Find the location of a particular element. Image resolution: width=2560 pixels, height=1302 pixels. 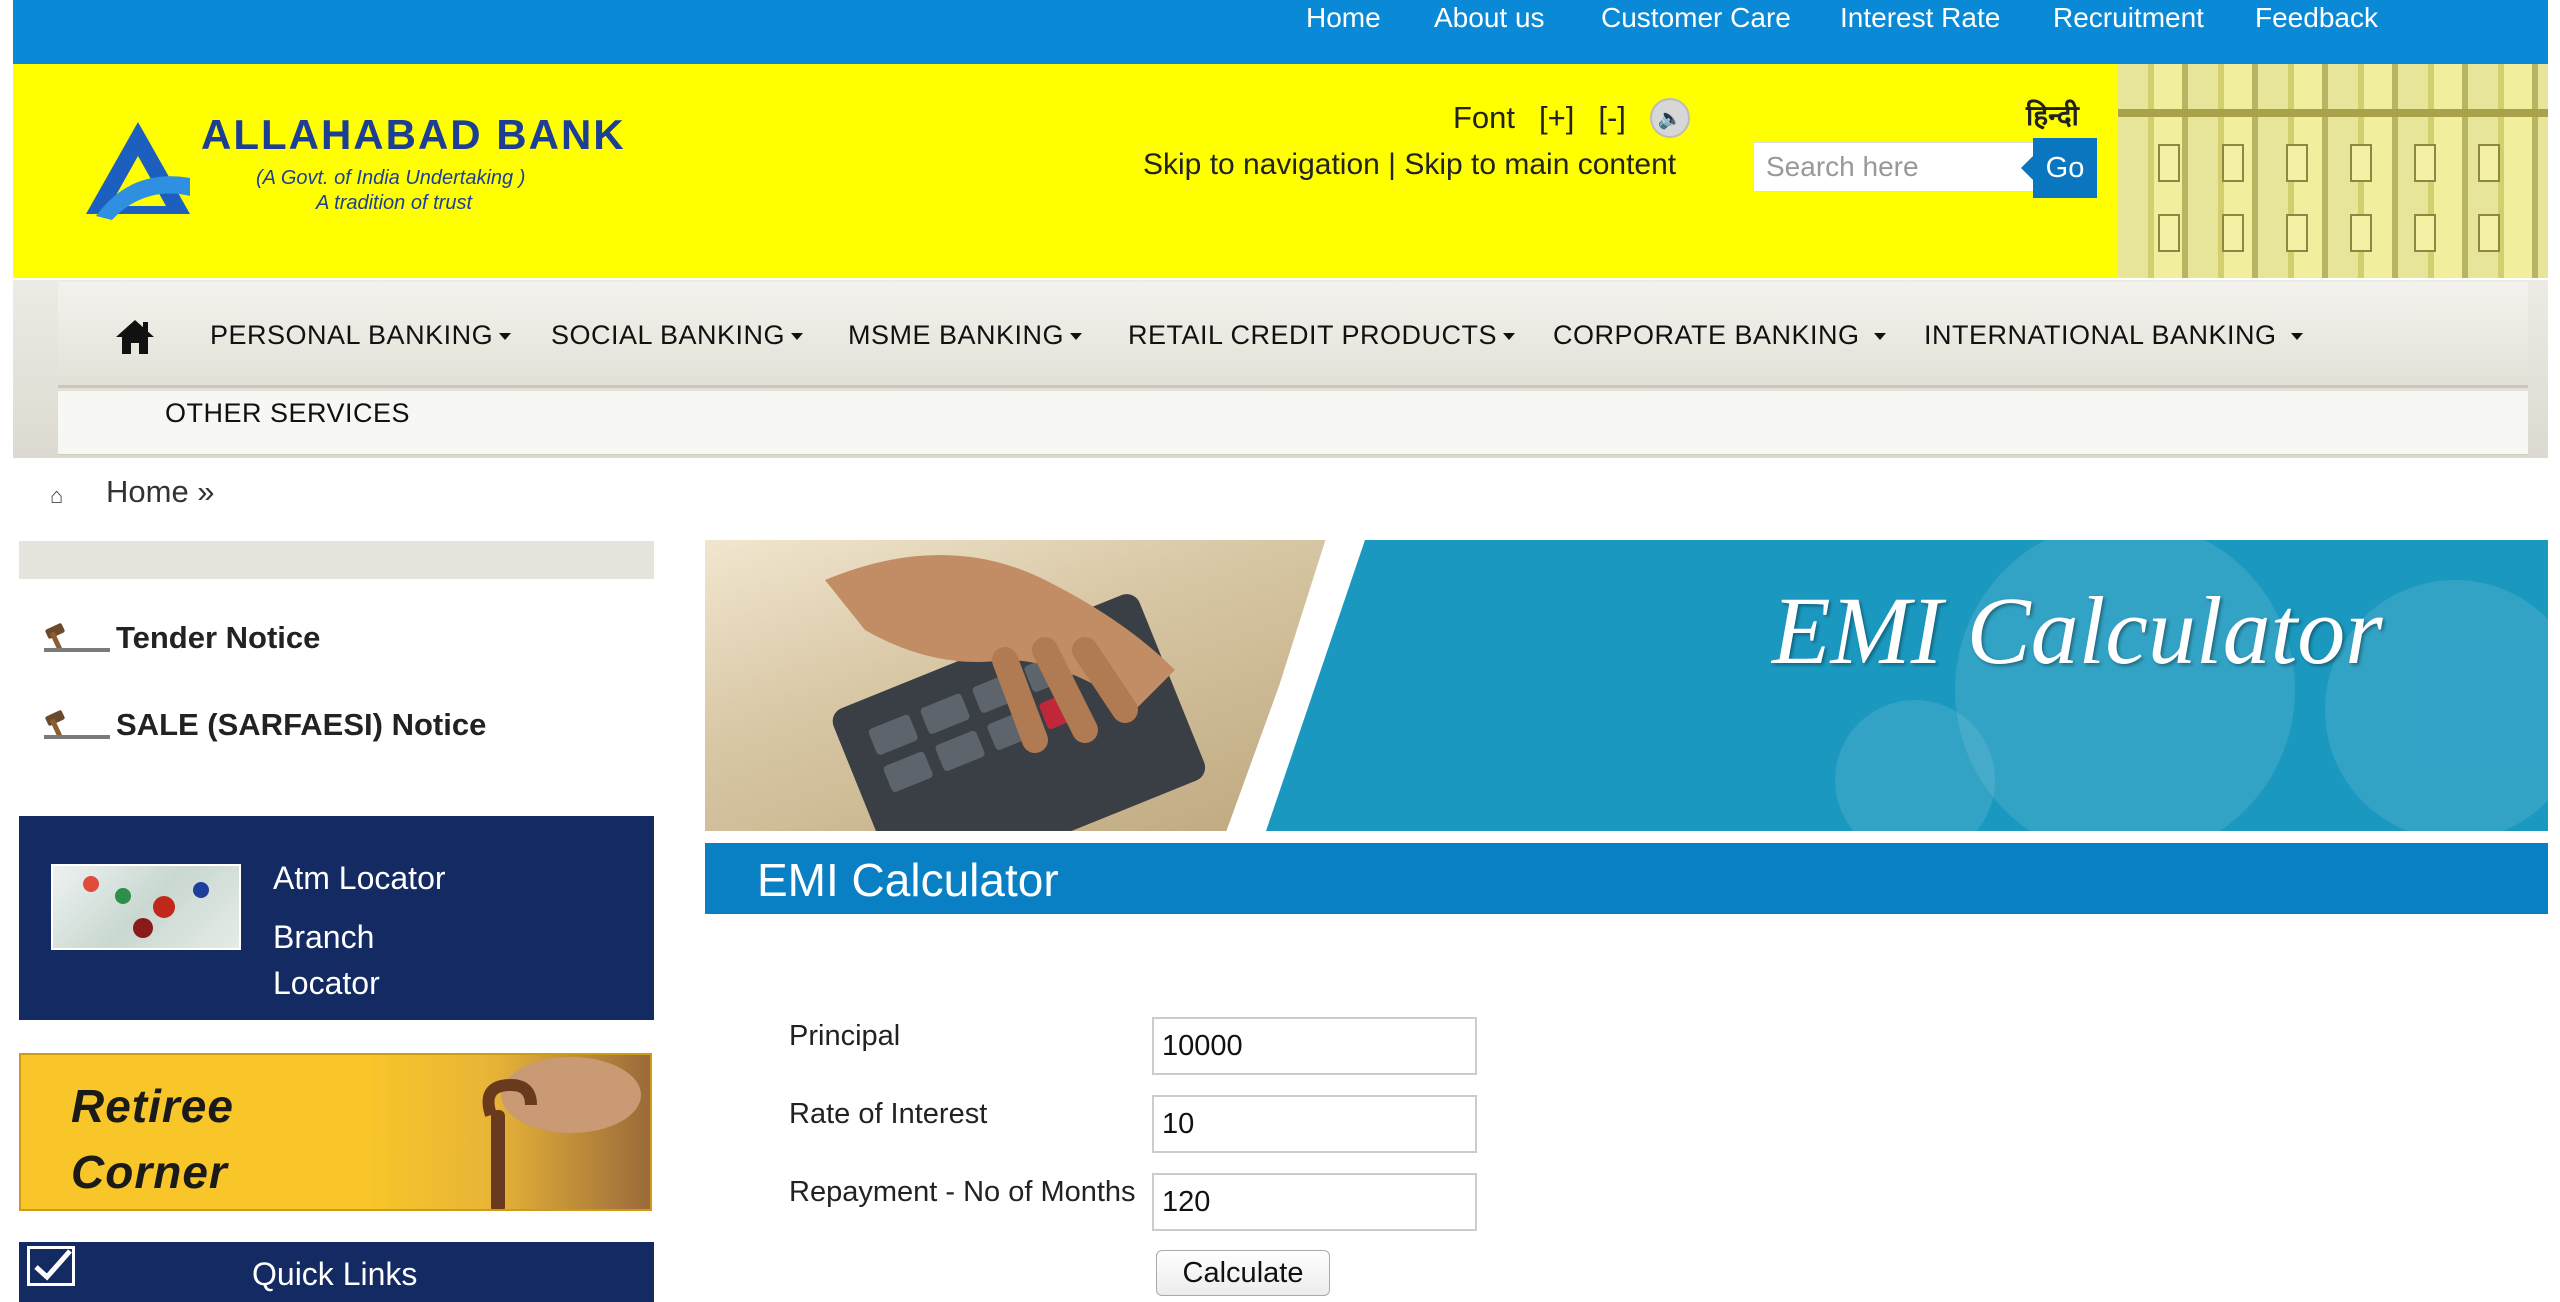

font-decrease-button: [-] is located at coordinates (1612, 118).